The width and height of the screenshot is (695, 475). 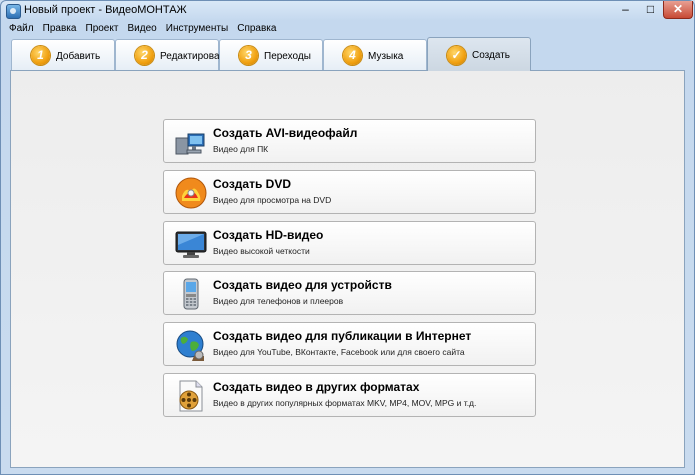 What do you see at coordinates (102, 28) in the screenshot?
I see `menu-project: Проект` at bounding box center [102, 28].